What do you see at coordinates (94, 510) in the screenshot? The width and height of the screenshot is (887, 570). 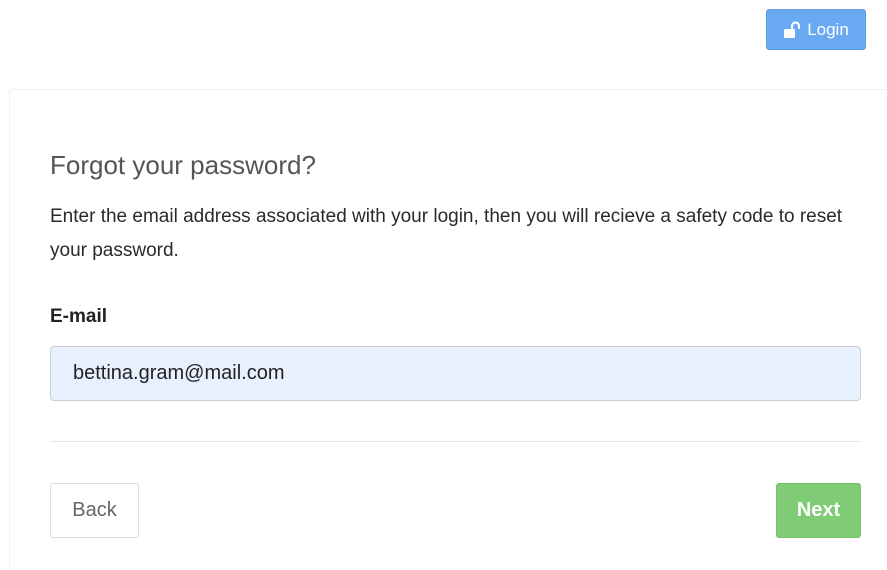 I see `back-button: Back` at bounding box center [94, 510].